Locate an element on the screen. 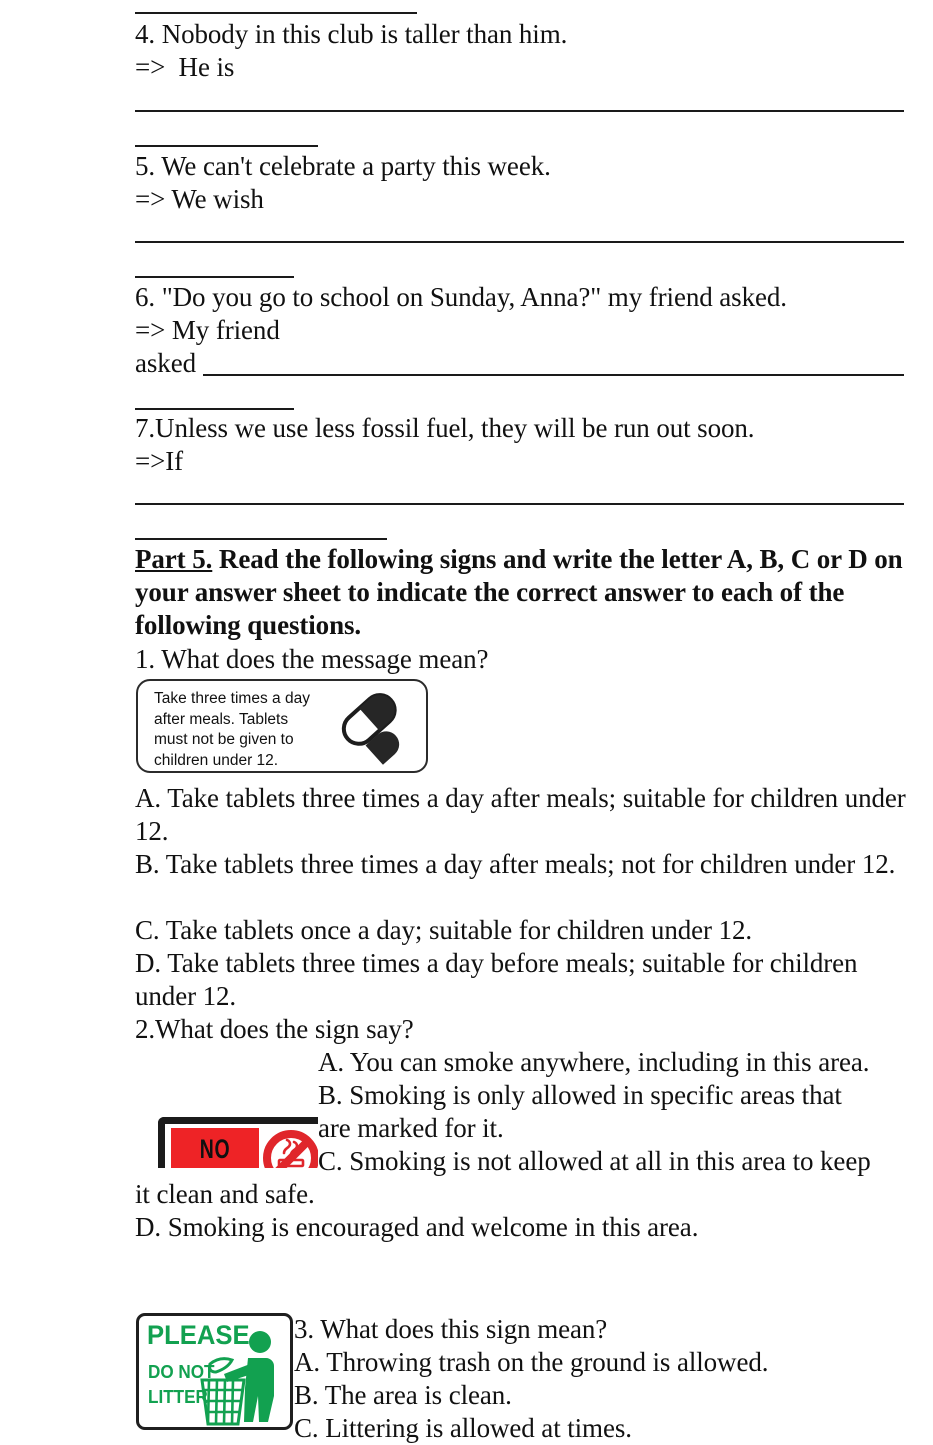  question-3-option-b: B. The area is clean. is located at coordinates (403, 1395).